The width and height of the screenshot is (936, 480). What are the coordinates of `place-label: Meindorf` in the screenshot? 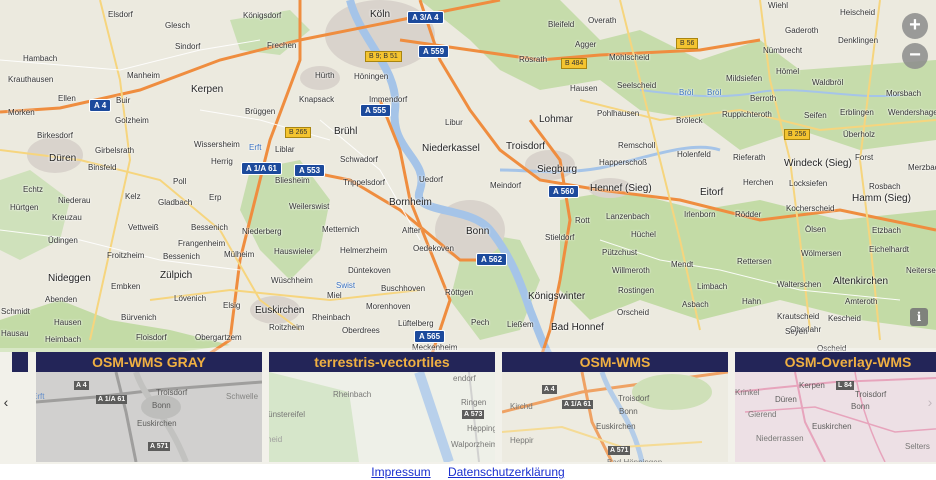 It's located at (506, 185).